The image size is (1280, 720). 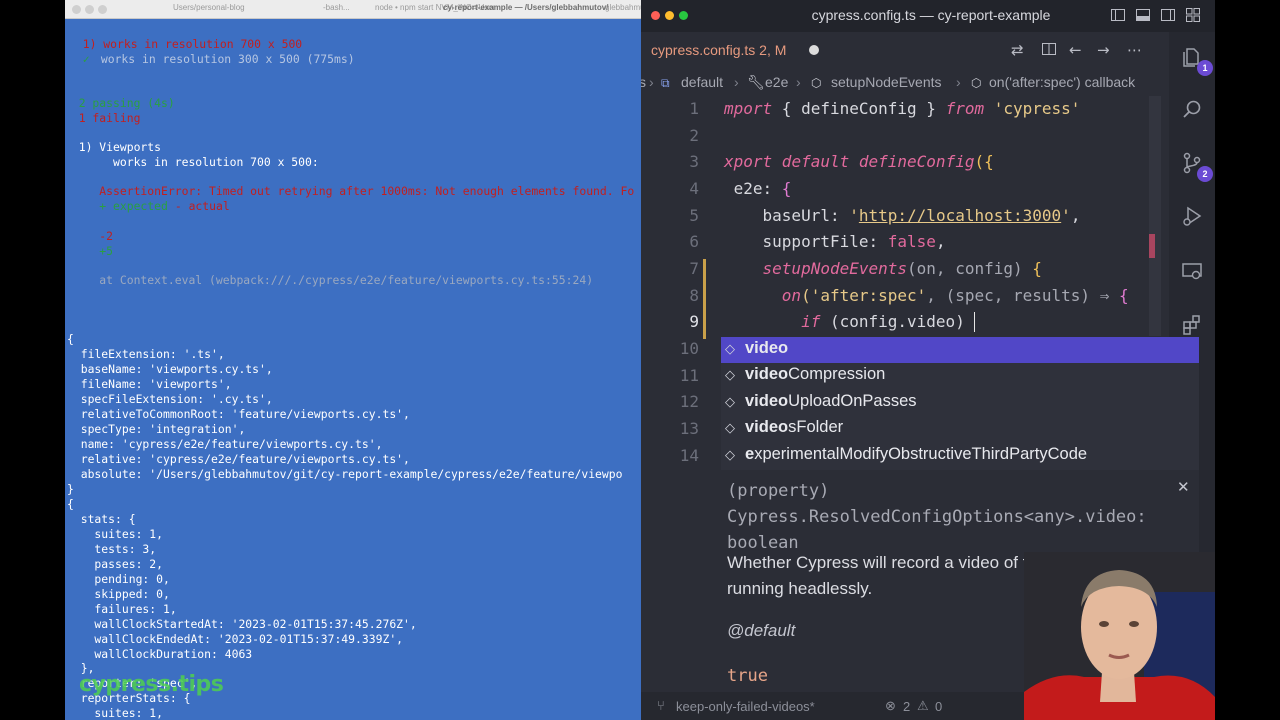 I want to click on tab-problem-status: 2, M, so click(x=773, y=50).